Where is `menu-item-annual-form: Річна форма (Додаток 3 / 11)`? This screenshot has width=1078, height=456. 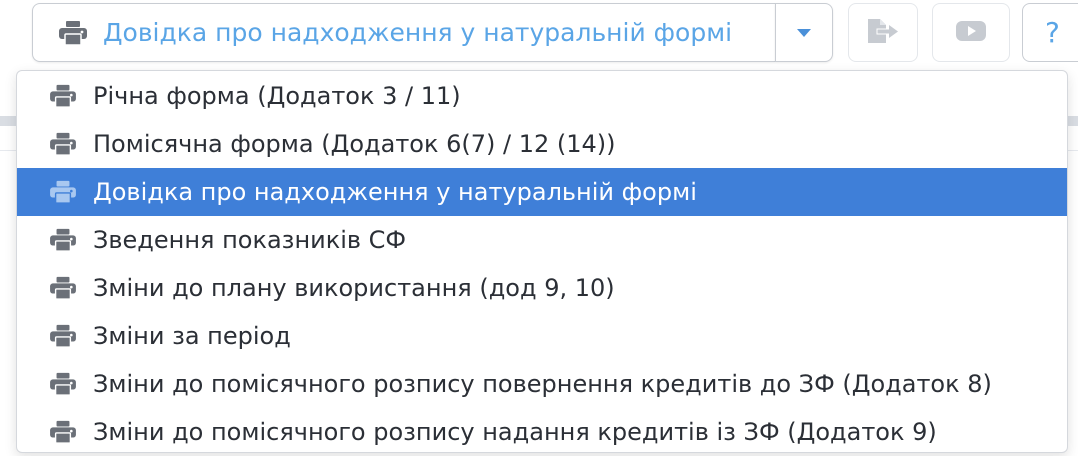 menu-item-annual-form: Річна форма (Додаток 3 / 11) is located at coordinates (542, 96).